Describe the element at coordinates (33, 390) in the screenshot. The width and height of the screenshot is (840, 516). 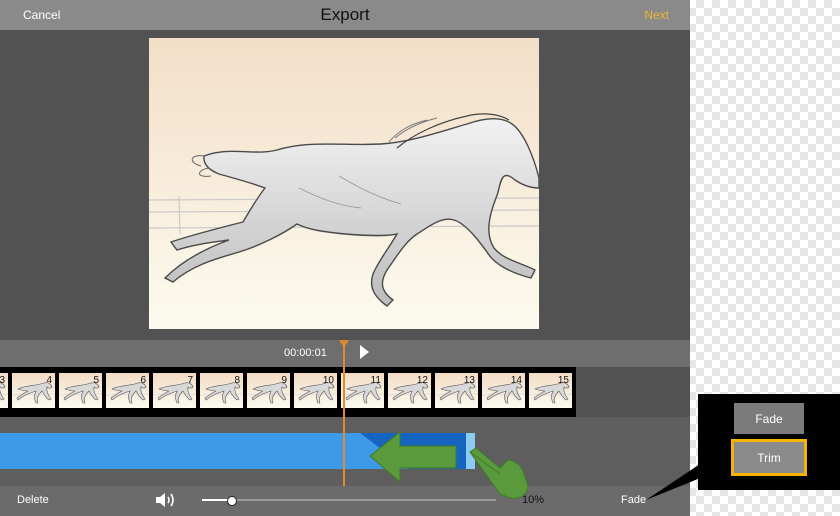
I see `frame-thumbnail: 4` at that location.